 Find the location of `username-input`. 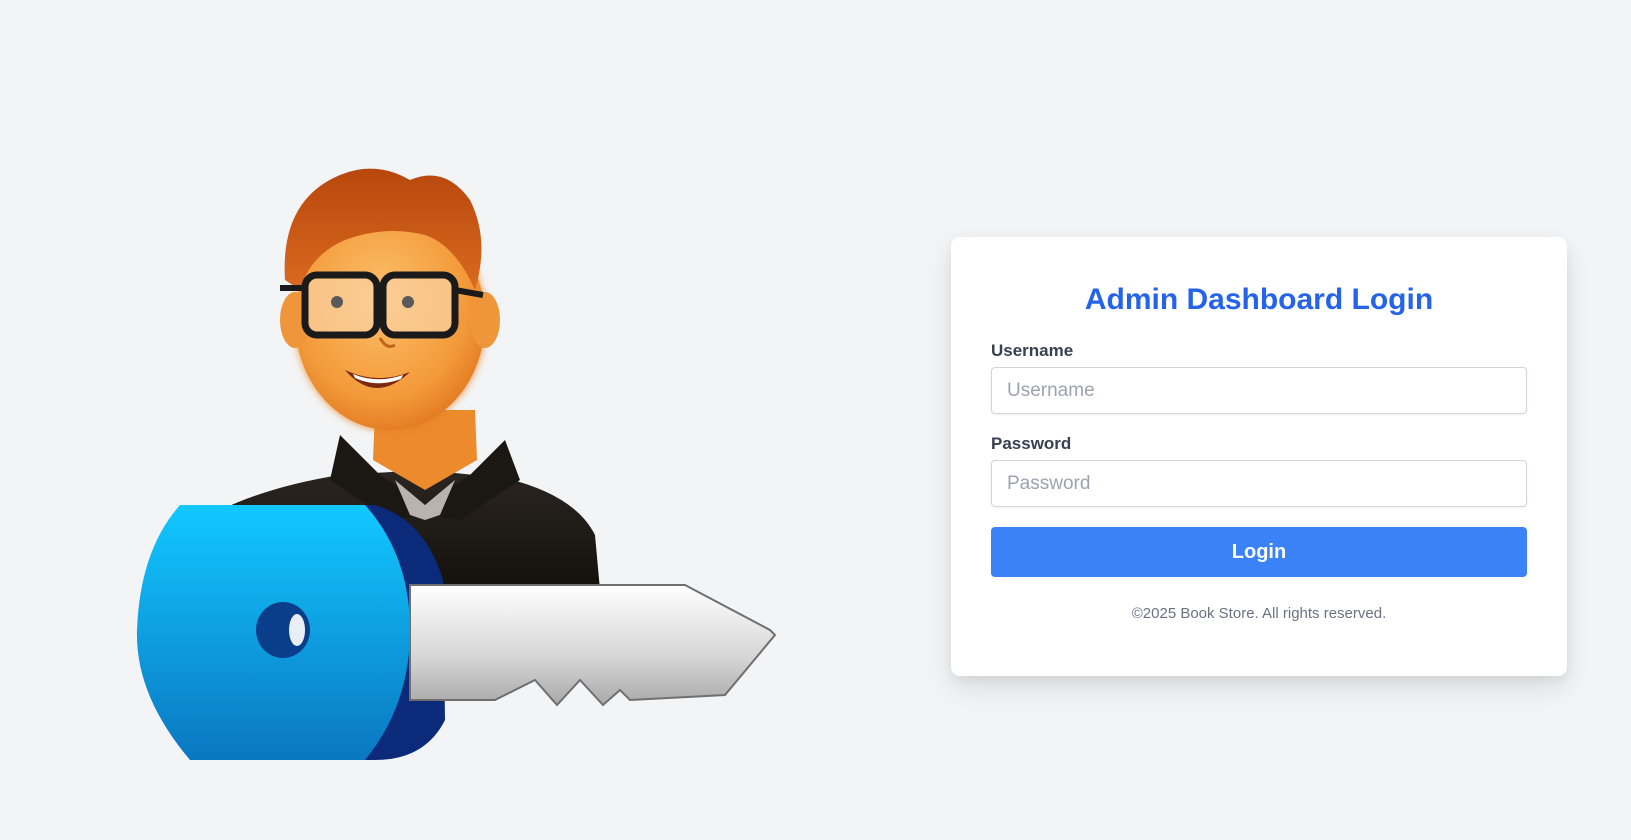

username-input is located at coordinates (1259, 390).